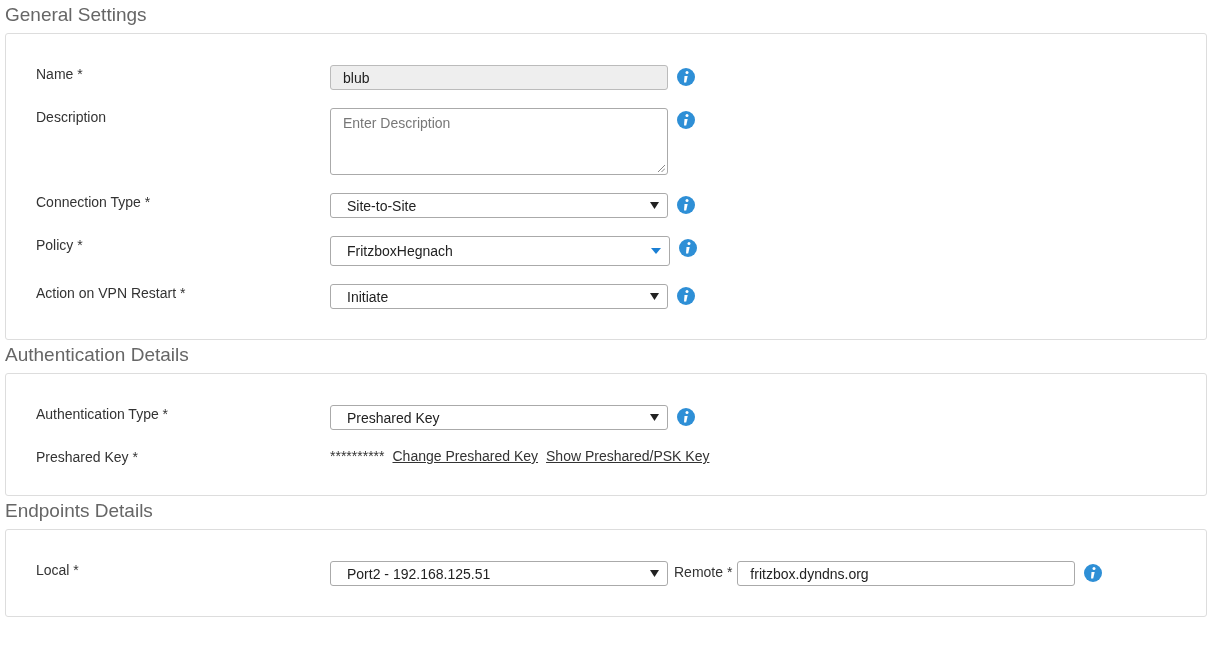 The height and width of the screenshot is (654, 1222). What do you see at coordinates (357, 456) in the screenshot?
I see `masked-key: **********` at bounding box center [357, 456].